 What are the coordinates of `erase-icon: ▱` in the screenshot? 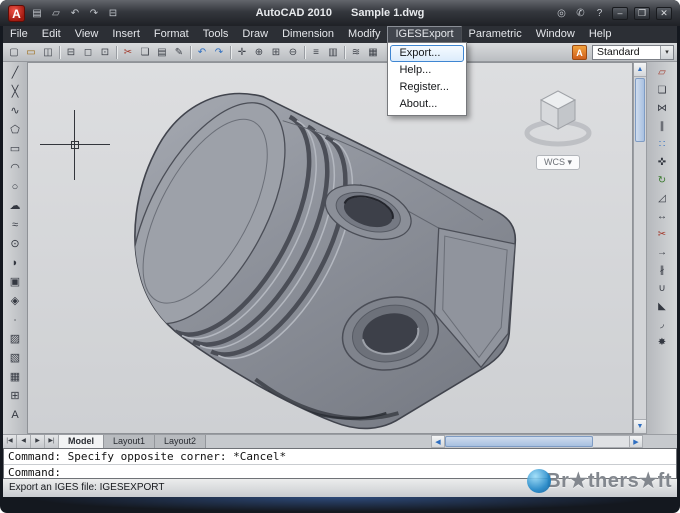 It's located at (662, 73).